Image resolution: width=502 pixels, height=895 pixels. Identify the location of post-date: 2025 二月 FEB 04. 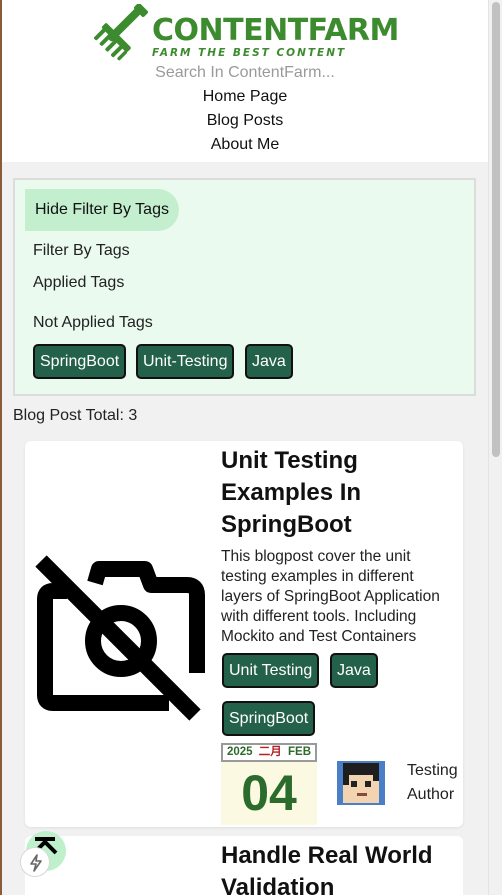
(269, 784).